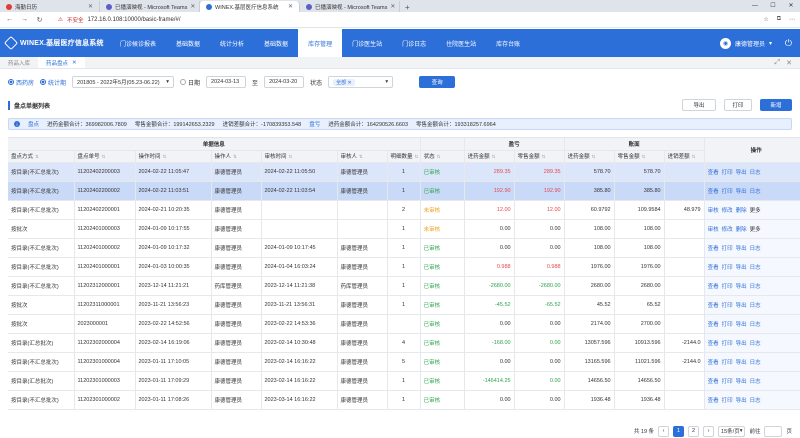 Image resolution: width=800 pixels, height=438 pixels. Describe the element at coordinates (123, 82) in the screenshot. I see `period-select: 201805 - 2022年5月(05.23-06.22) ▾` at that location.